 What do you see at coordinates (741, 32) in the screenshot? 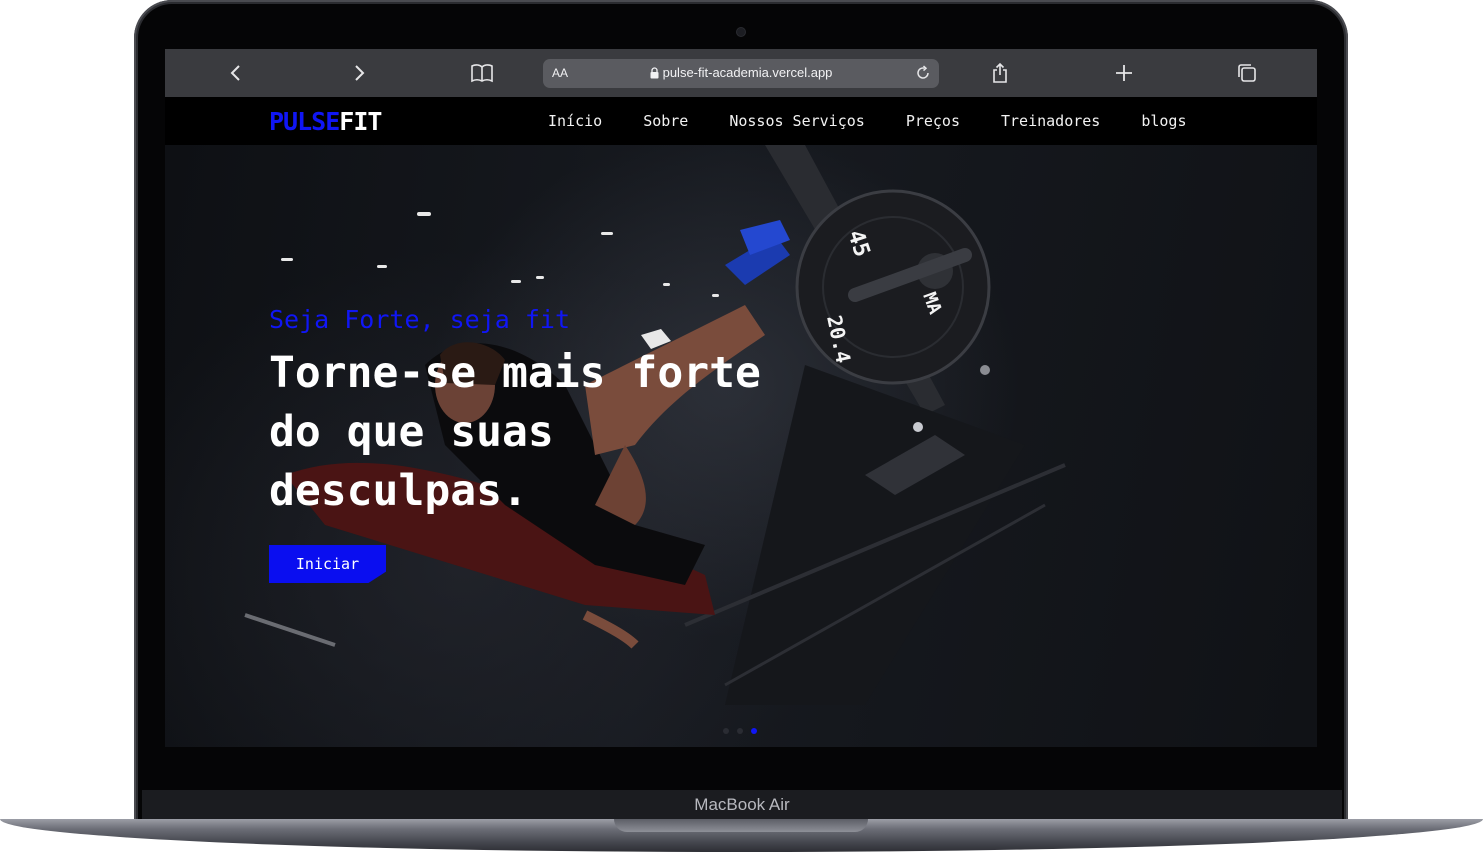
I see `camera-icon` at bounding box center [741, 32].